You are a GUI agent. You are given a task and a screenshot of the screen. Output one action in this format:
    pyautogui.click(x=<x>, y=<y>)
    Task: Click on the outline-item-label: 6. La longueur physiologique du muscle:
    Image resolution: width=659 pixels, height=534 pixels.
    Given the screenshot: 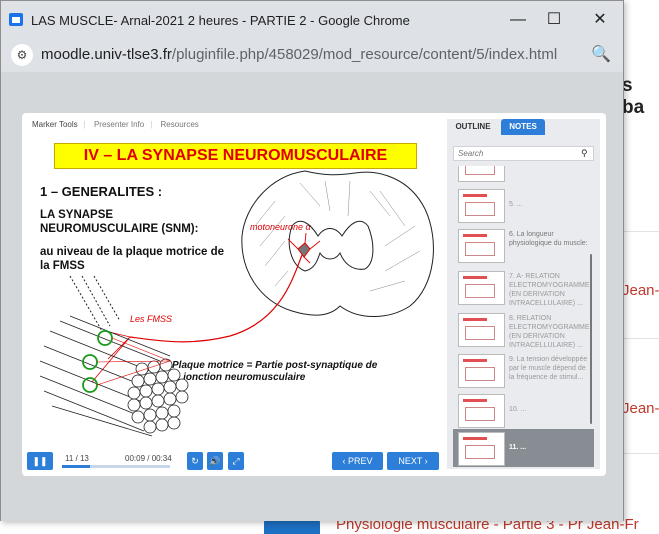 What is the action you would take?
    pyautogui.click(x=548, y=239)
    